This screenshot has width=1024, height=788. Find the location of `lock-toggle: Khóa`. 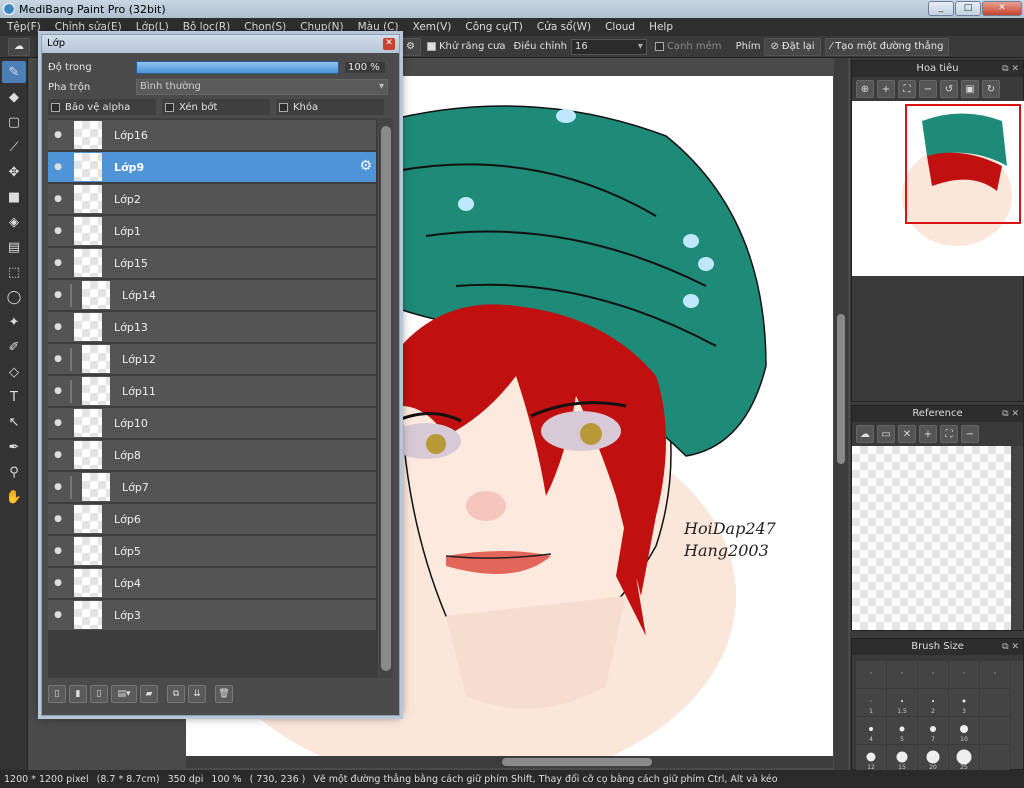

lock-toggle: Khóa is located at coordinates (330, 107).